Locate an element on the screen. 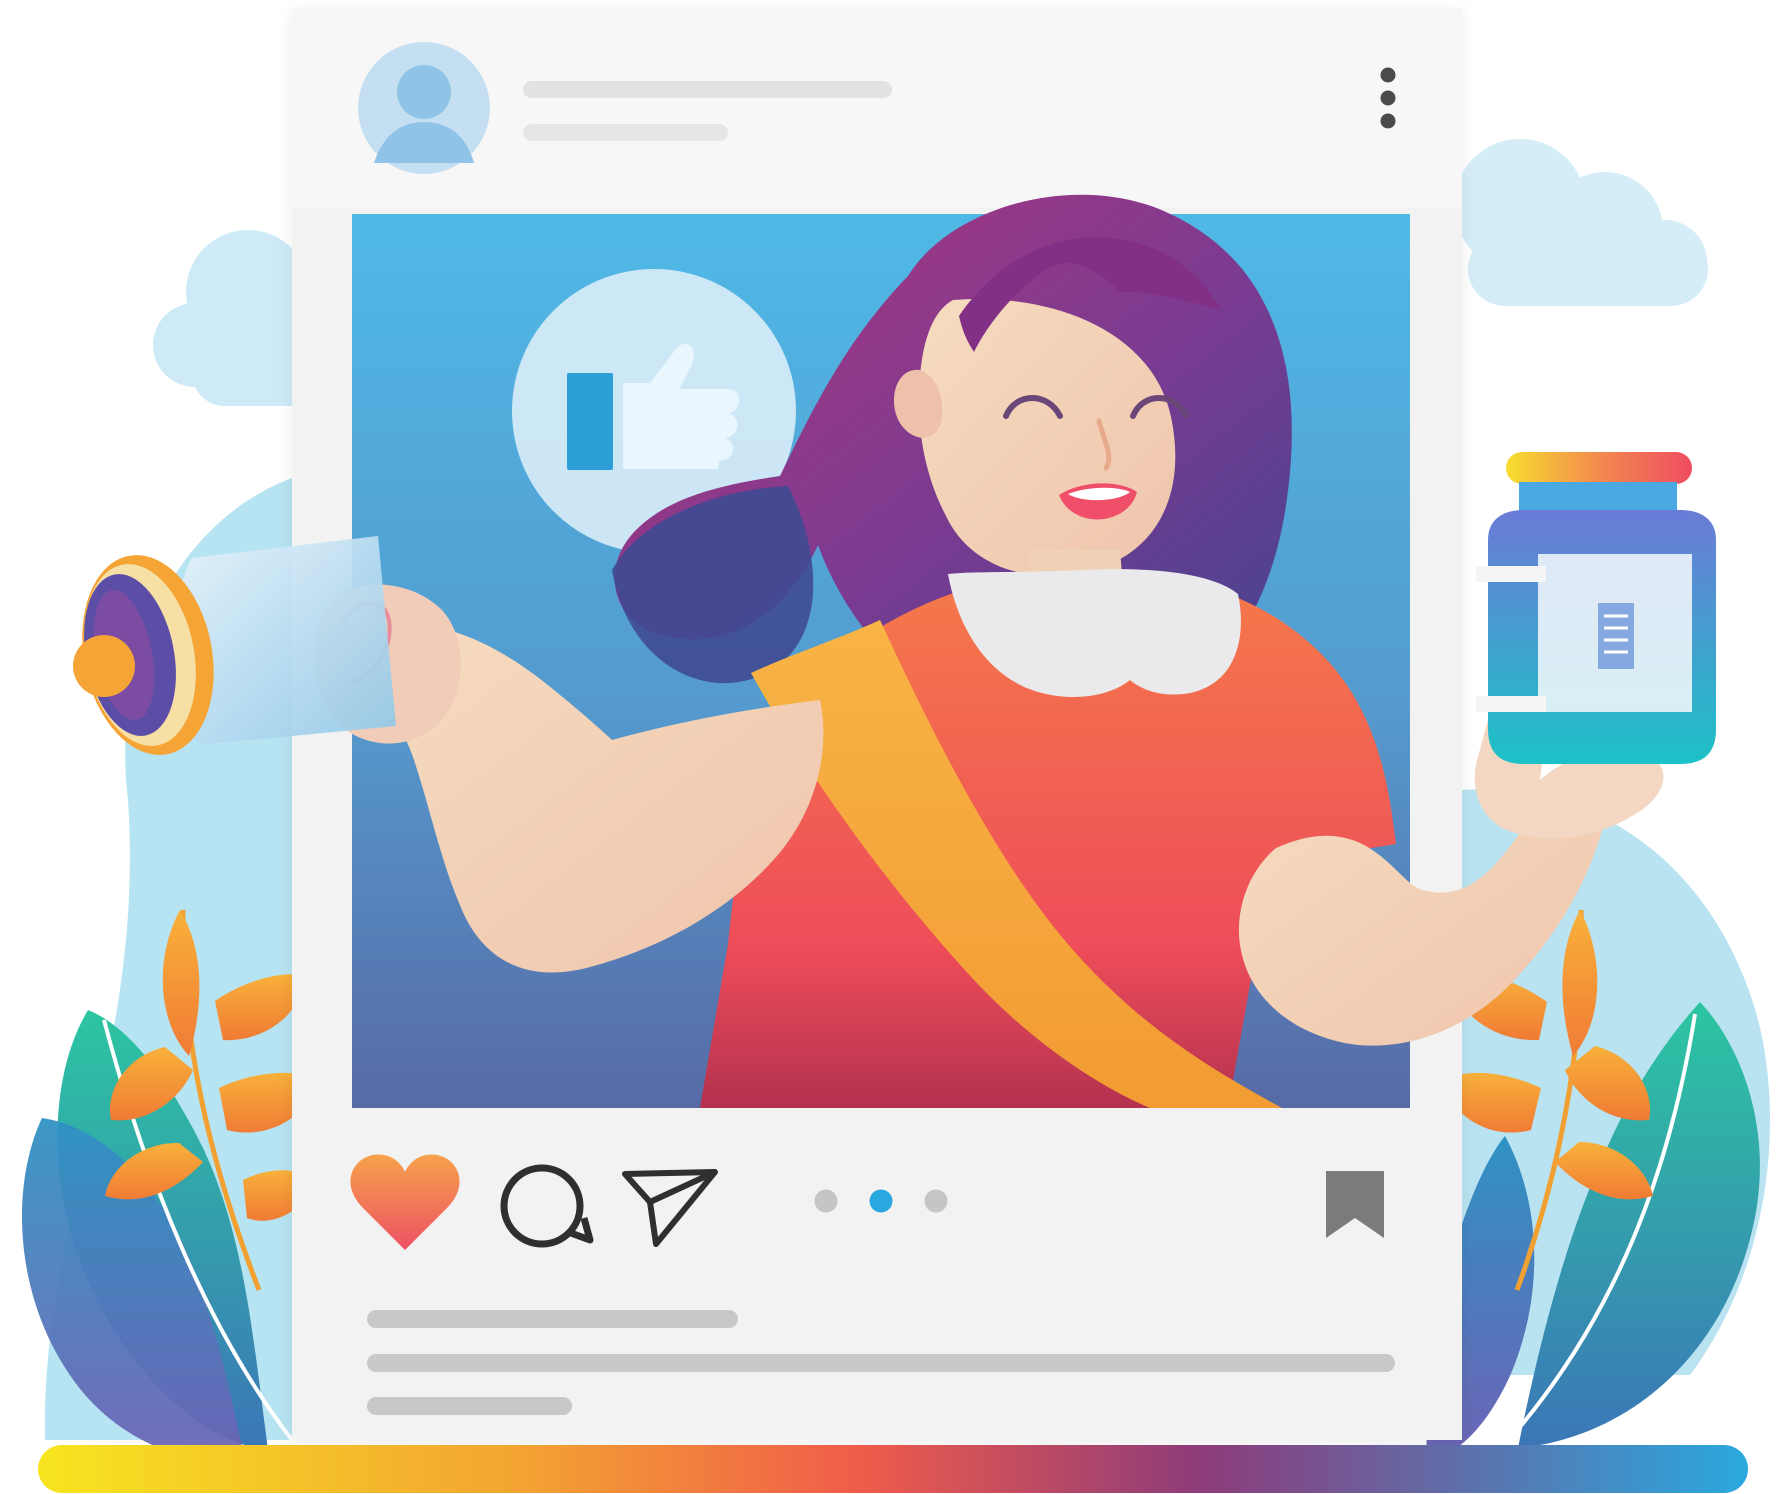 This screenshot has height=1494, width=1786. avatar-button is located at coordinates (424, 108).